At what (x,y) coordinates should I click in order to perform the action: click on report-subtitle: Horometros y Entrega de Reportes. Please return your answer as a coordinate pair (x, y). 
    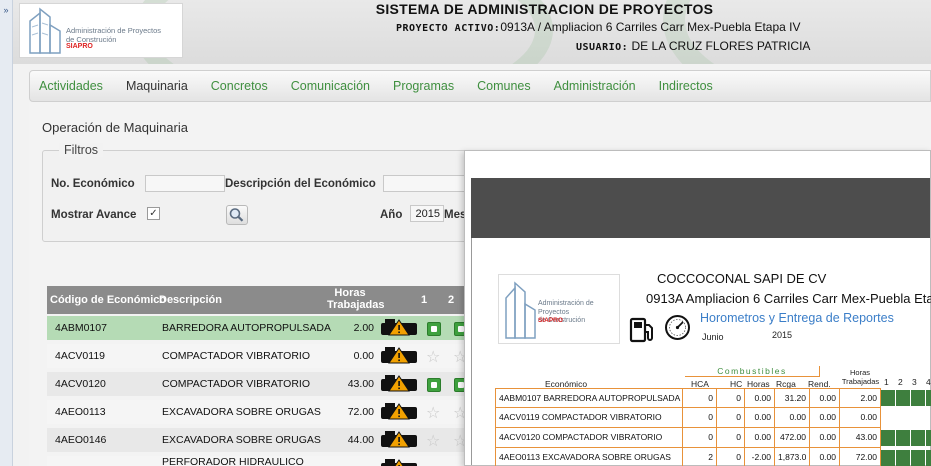
    Looking at the image, I should click on (797, 318).